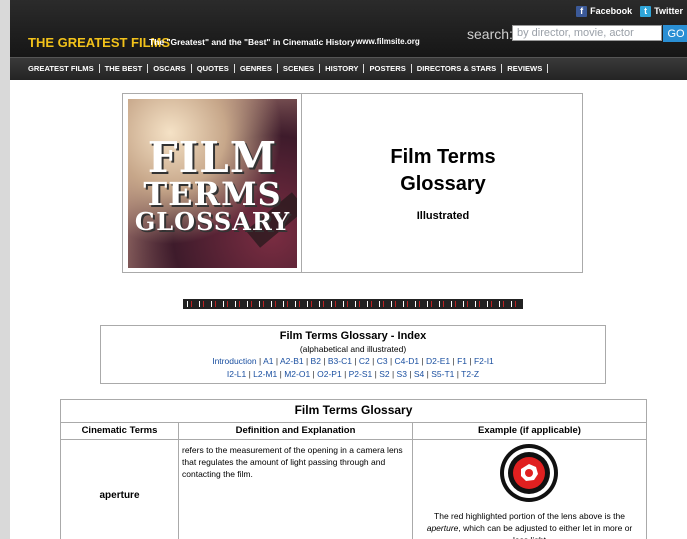 The image size is (687, 539). Describe the element at coordinates (212, 221) in the screenshot. I see `hero-image-text-glossary: GLOSSARY` at that location.